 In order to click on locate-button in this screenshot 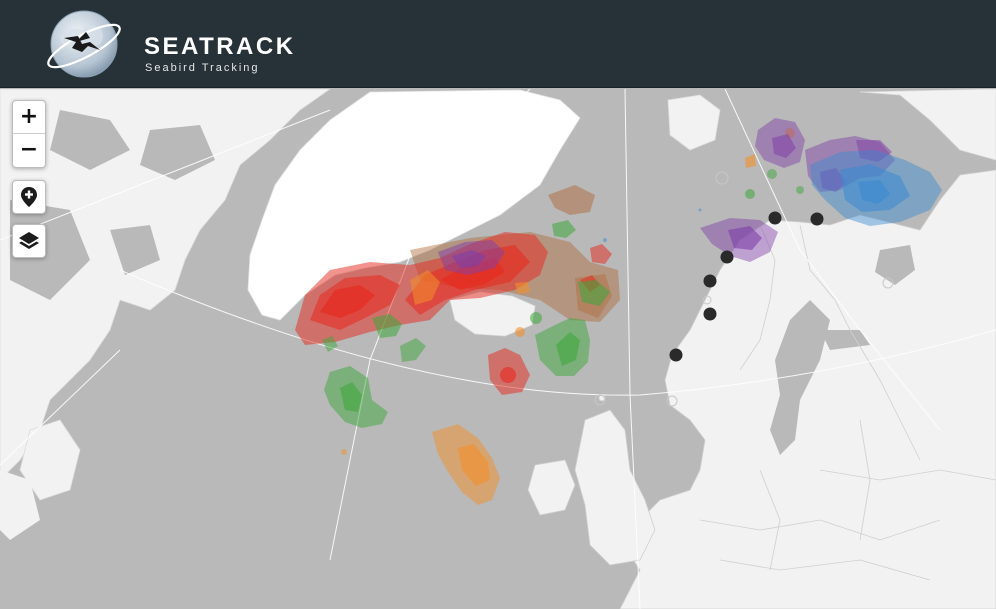, I will do `click(29, 197)`.